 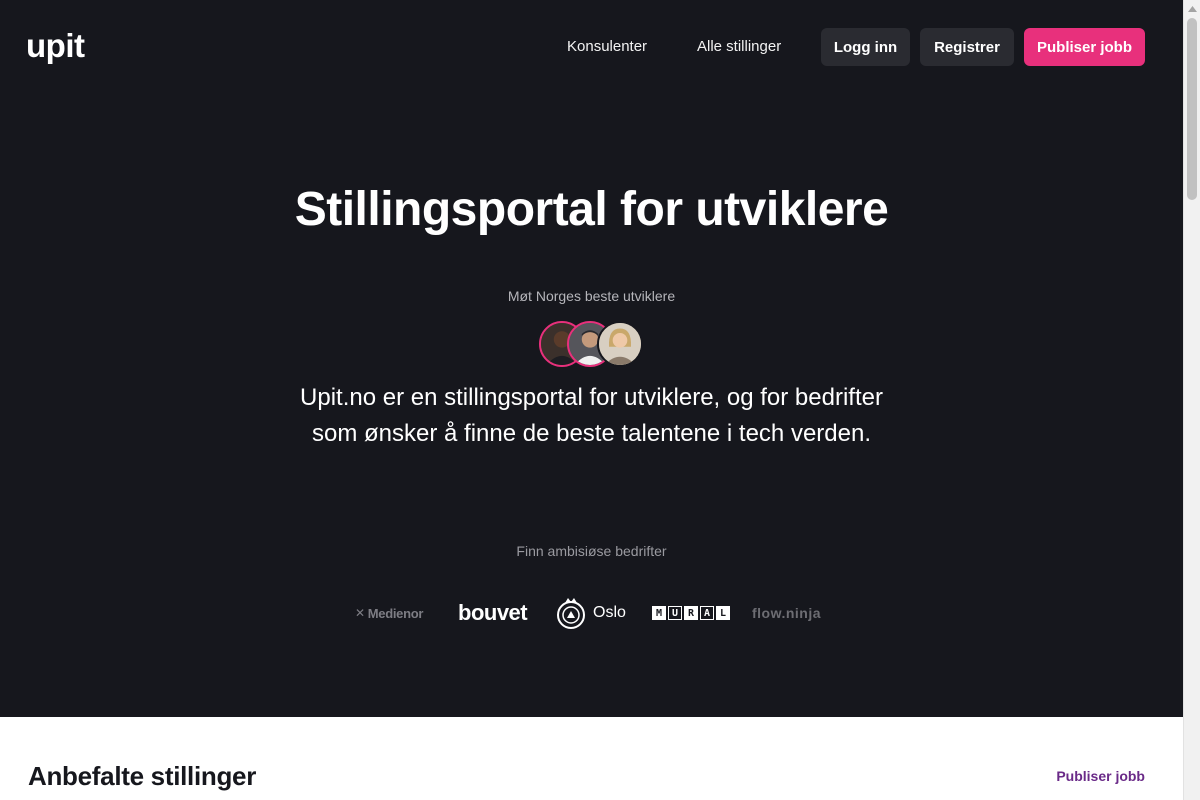 I want to click on hero-subtitle: Møt Norges beste utviklere, so click(x=591, y=296).